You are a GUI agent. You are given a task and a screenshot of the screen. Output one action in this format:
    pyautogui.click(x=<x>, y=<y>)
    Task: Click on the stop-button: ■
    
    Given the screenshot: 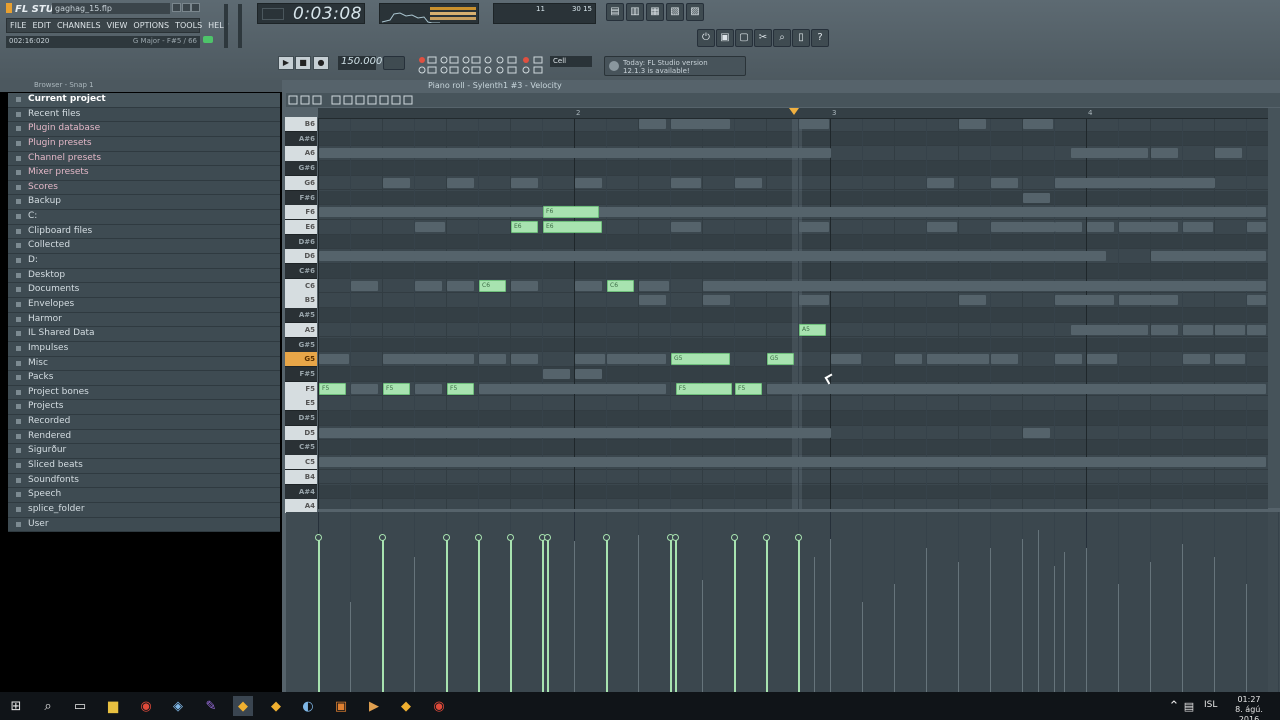 What is the action you would take?
    pyautogui.click(x=303, y=63)
    